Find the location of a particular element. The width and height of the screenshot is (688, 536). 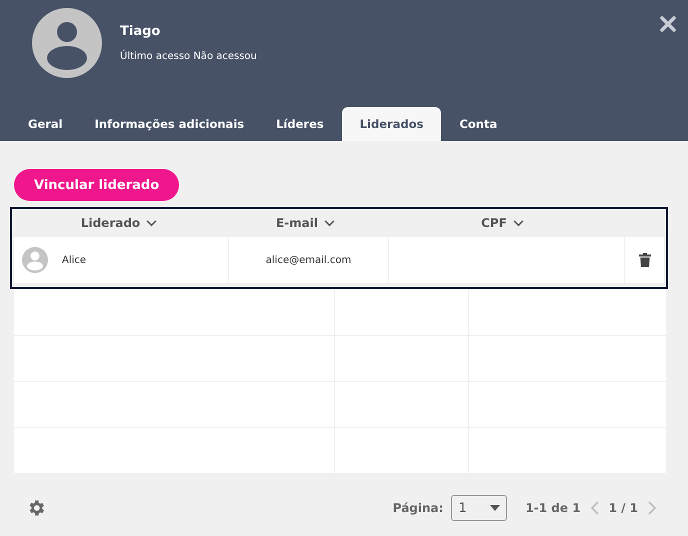

link-button: Vincular liderado is located at coordinates (97, 185).